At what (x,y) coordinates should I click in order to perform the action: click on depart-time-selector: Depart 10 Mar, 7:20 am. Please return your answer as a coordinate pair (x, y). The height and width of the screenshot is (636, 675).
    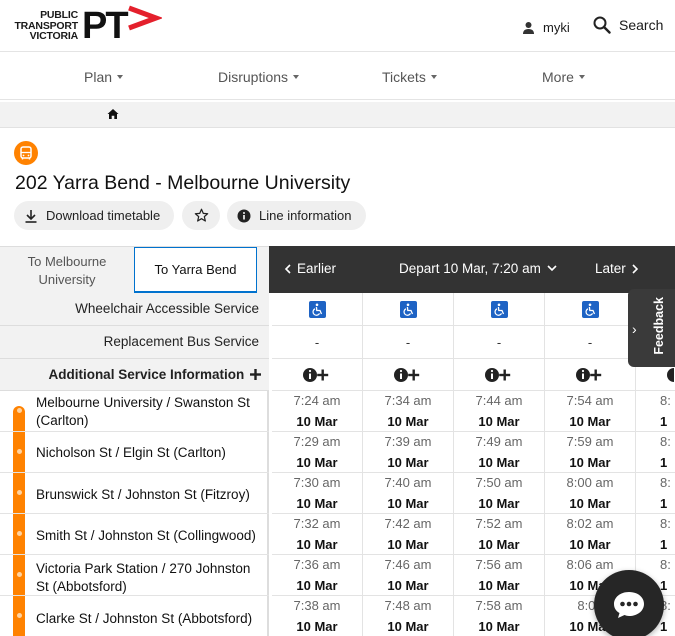
    Looking at the image, I should click on (478, 268).